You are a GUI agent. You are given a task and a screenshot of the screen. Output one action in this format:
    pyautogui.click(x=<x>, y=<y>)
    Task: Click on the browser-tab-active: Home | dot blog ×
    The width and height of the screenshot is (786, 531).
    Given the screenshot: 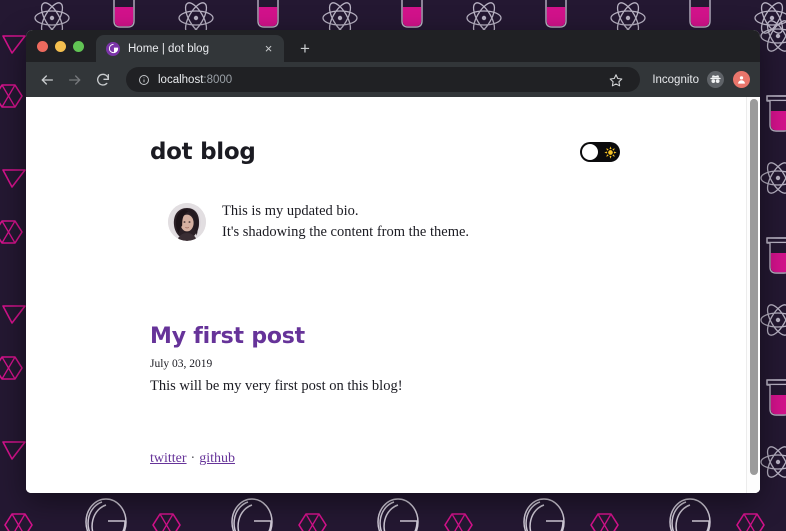 What is the action you would take?
    pyautogui.click(x=190, y=48)
    